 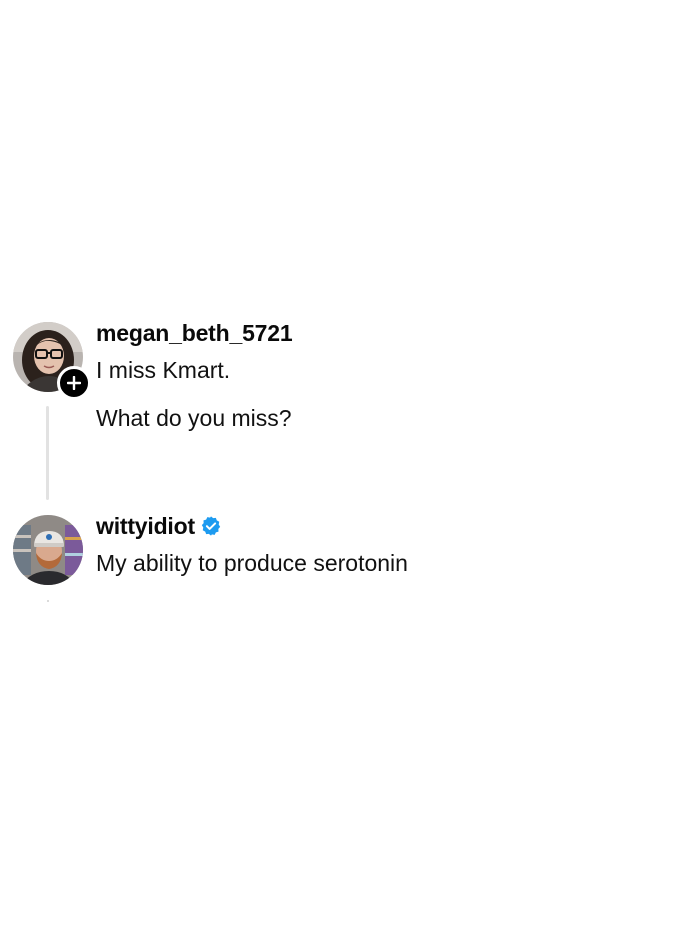 What do you see at coordinates (388, 526) in the screenshot?
I see `username-row: wittyidiot` at bounding box center [388, 526].